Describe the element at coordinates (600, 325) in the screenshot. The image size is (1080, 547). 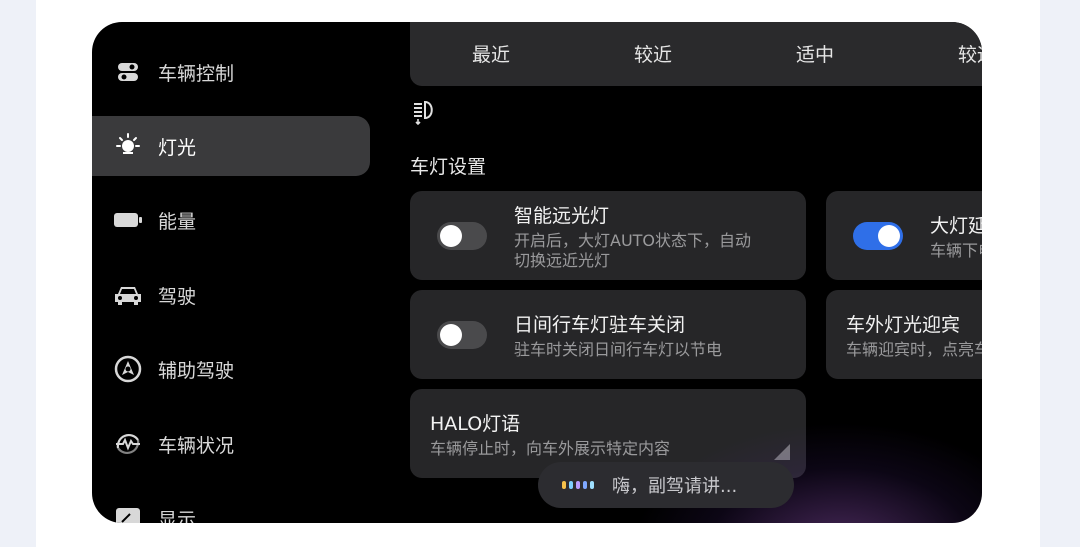
I see `card-title: 日间行车灯驻车关闭` at that location.